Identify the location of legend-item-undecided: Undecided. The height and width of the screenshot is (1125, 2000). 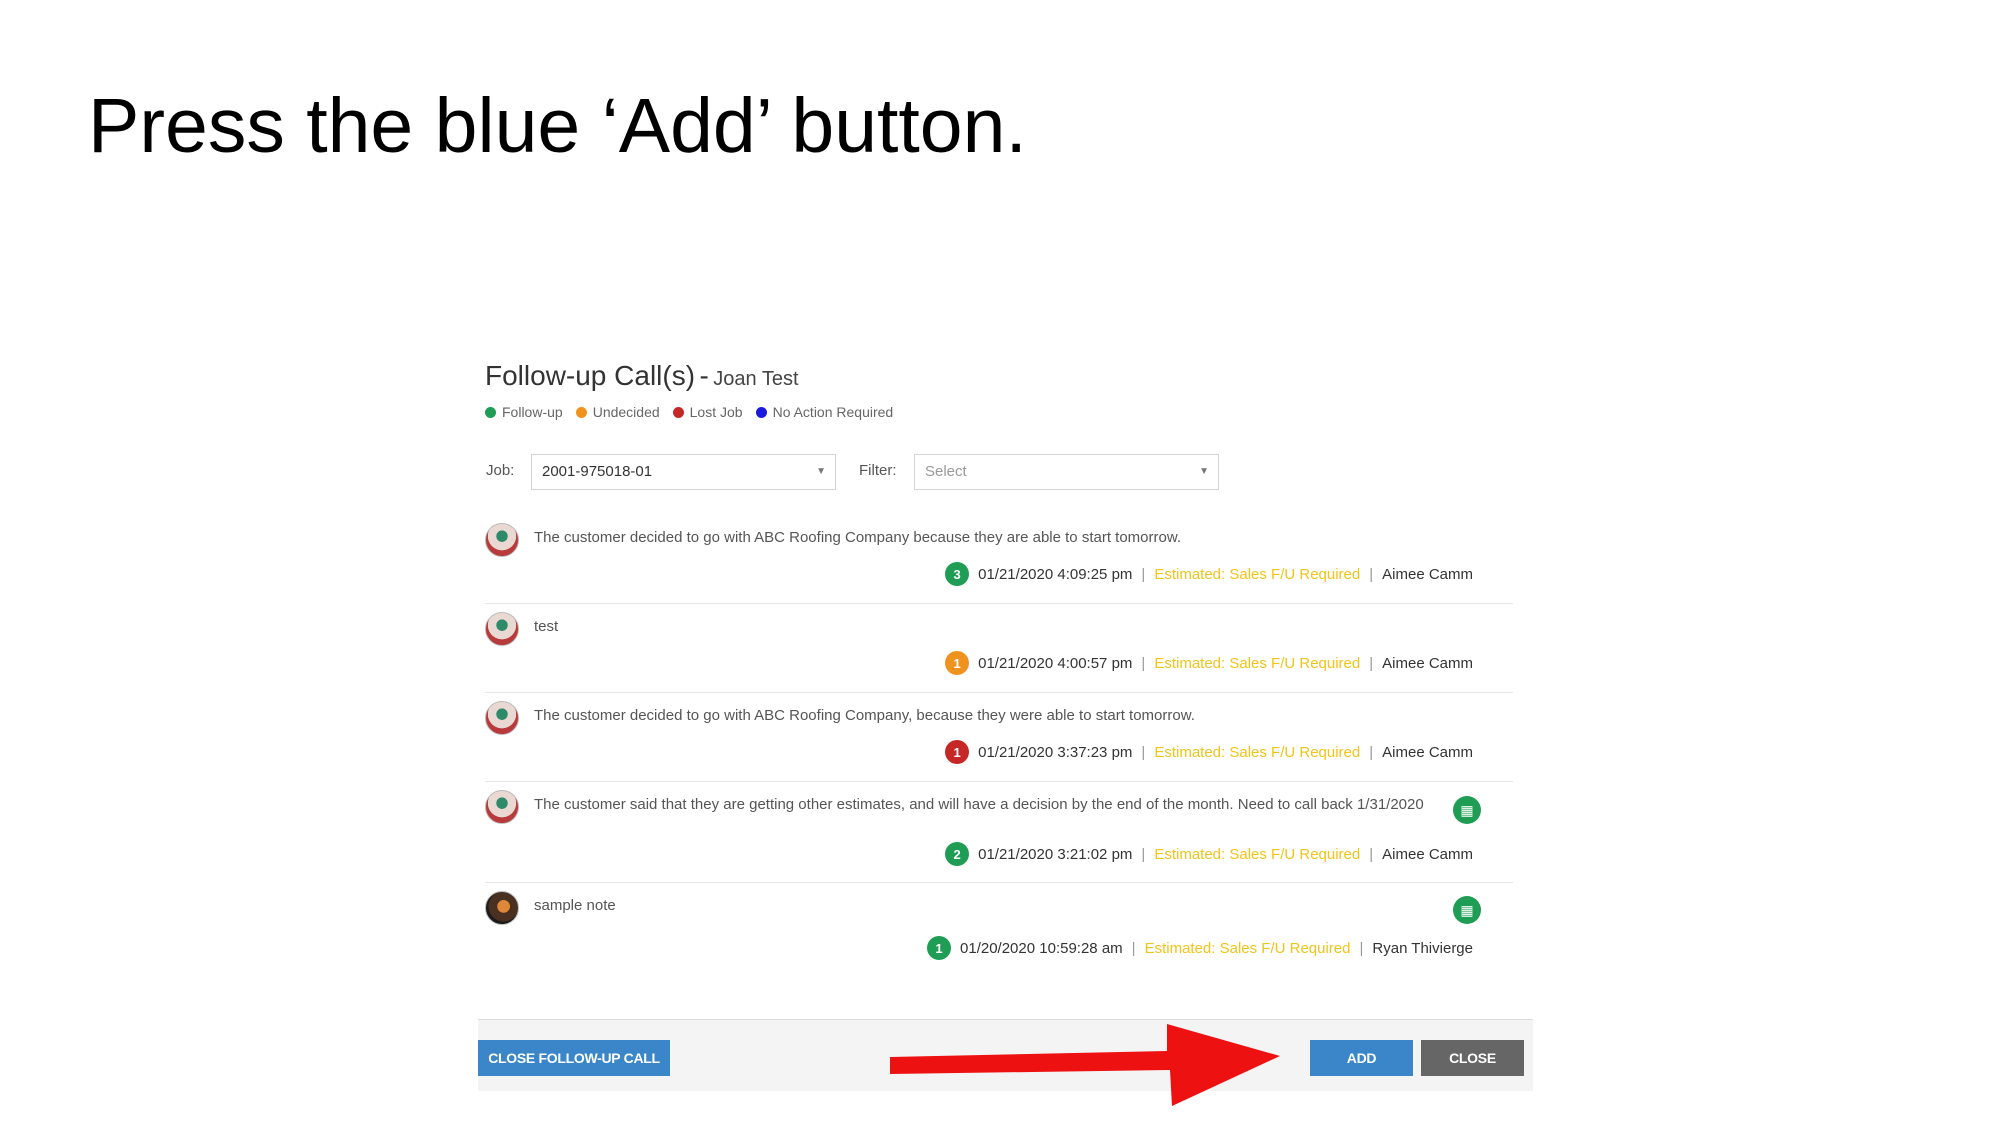
(617, 412).